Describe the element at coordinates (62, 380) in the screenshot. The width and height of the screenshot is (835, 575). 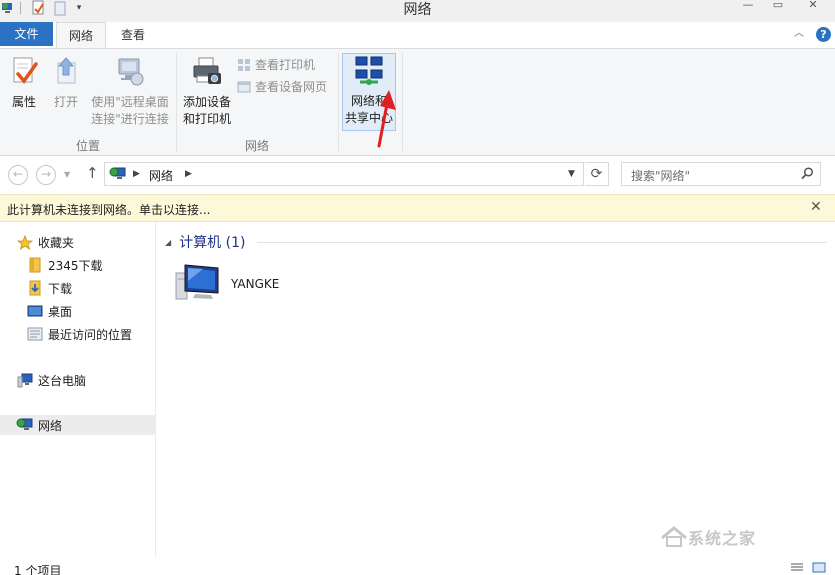
I see `nav-item-label: 这台电脑` at that location.